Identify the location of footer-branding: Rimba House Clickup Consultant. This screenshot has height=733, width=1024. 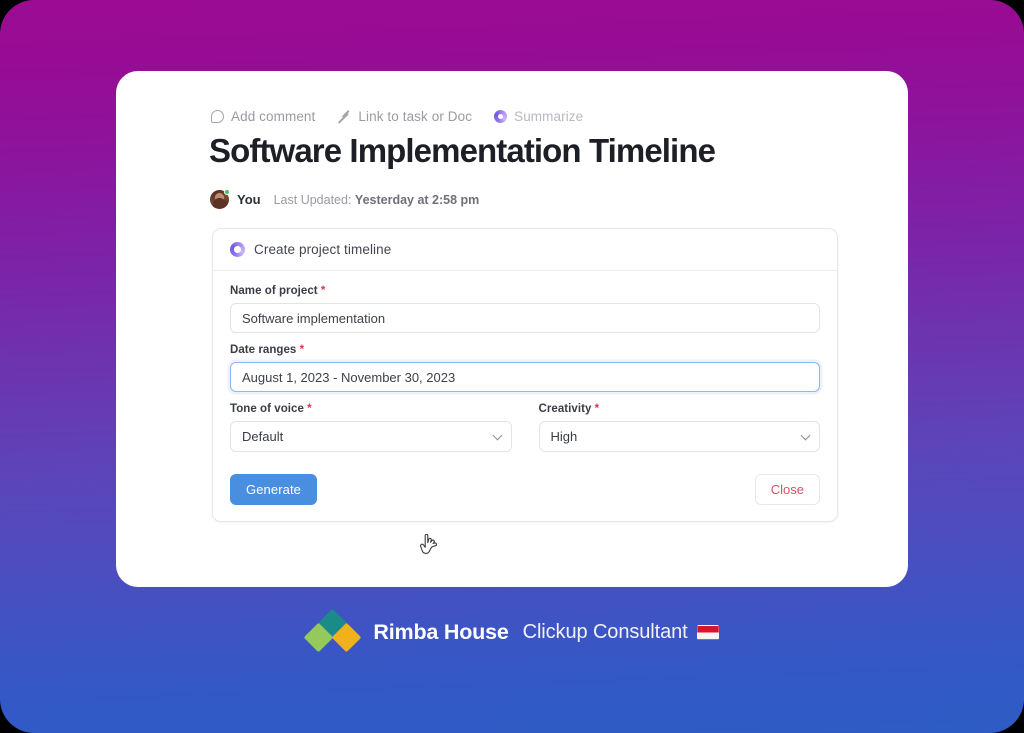
(512, 630).